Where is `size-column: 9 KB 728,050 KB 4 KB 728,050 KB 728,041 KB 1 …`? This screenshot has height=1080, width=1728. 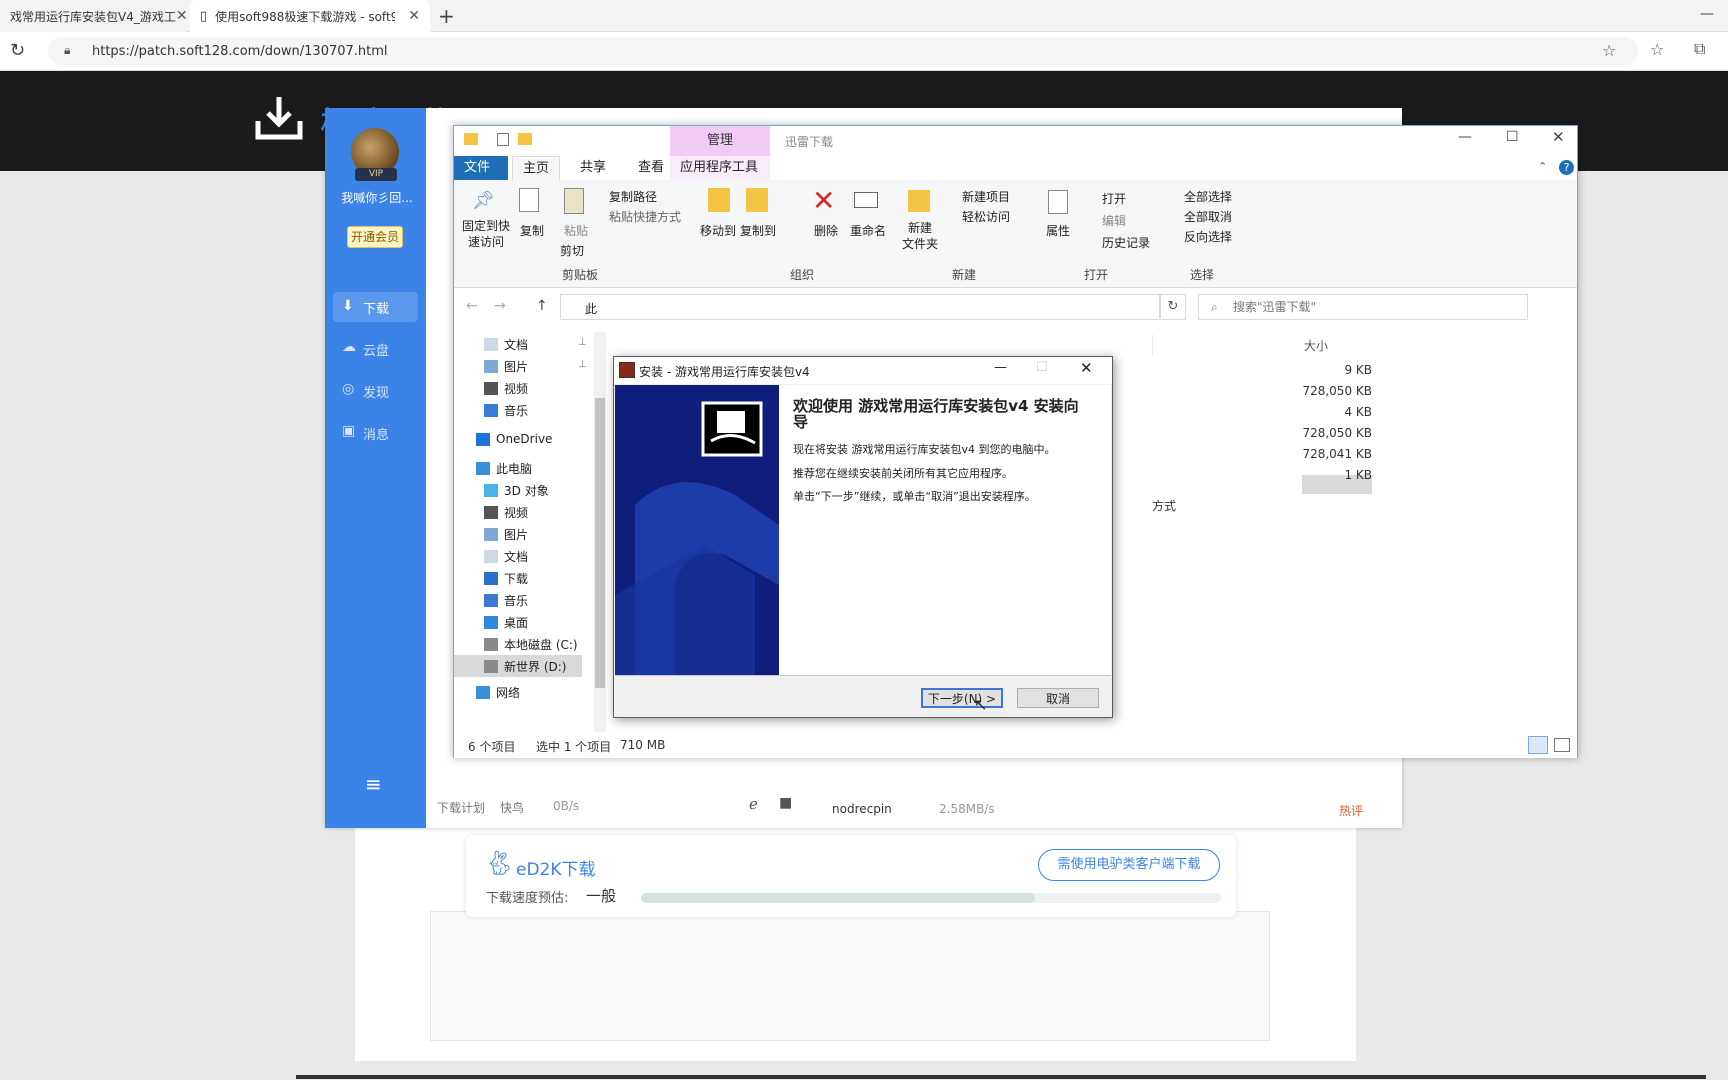 size-column: 9 KB 728,050 KB 4 KB 728,050 KB 728,041 KB 1 … is located at coordinates (1317, 433).